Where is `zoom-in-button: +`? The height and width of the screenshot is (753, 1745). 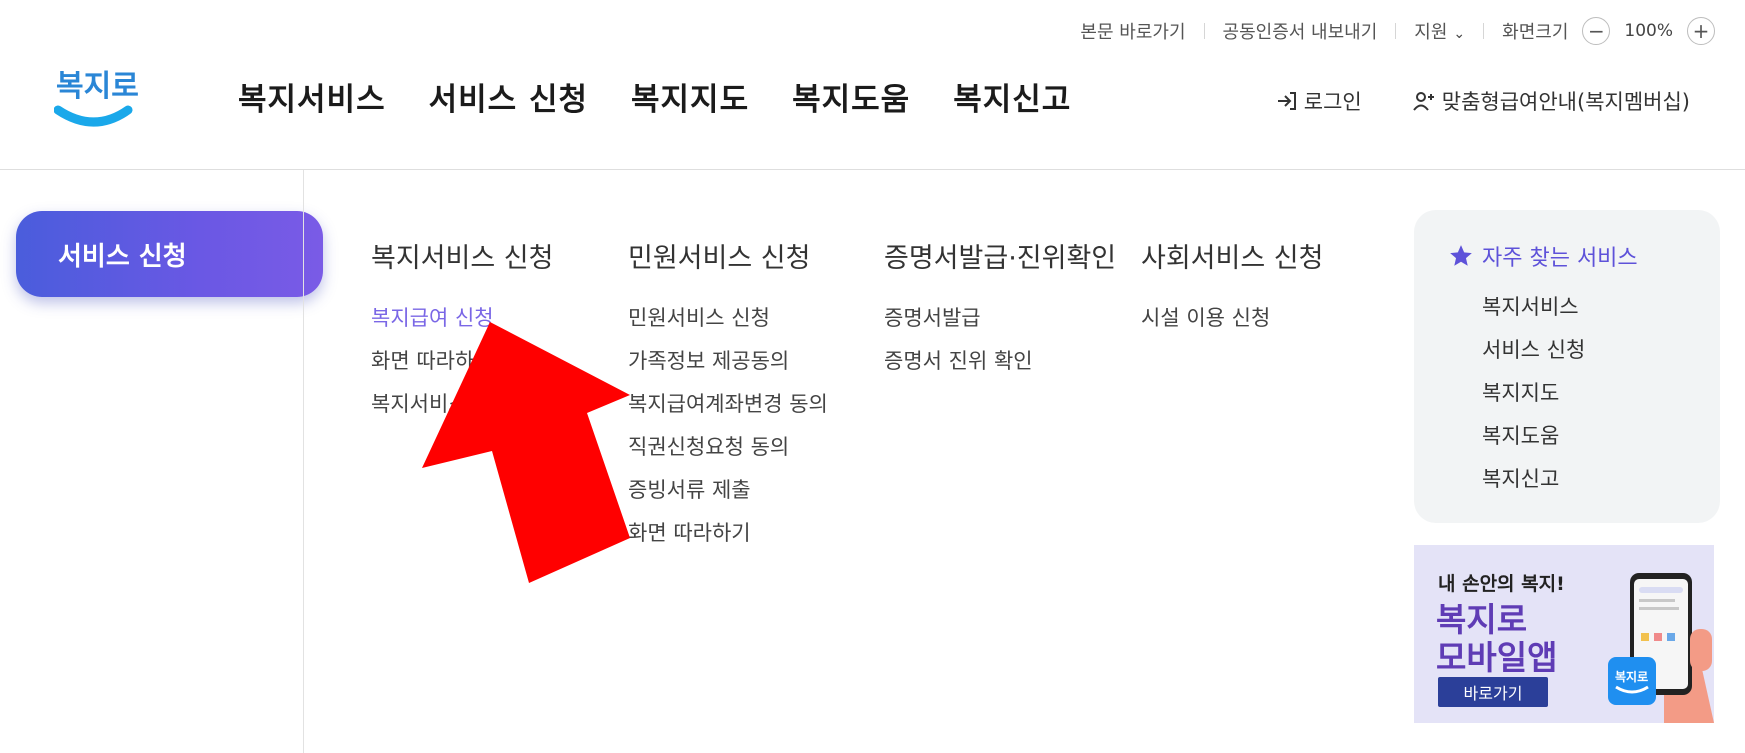 zoom-in-button: + is located at coordinates (1701, 31).